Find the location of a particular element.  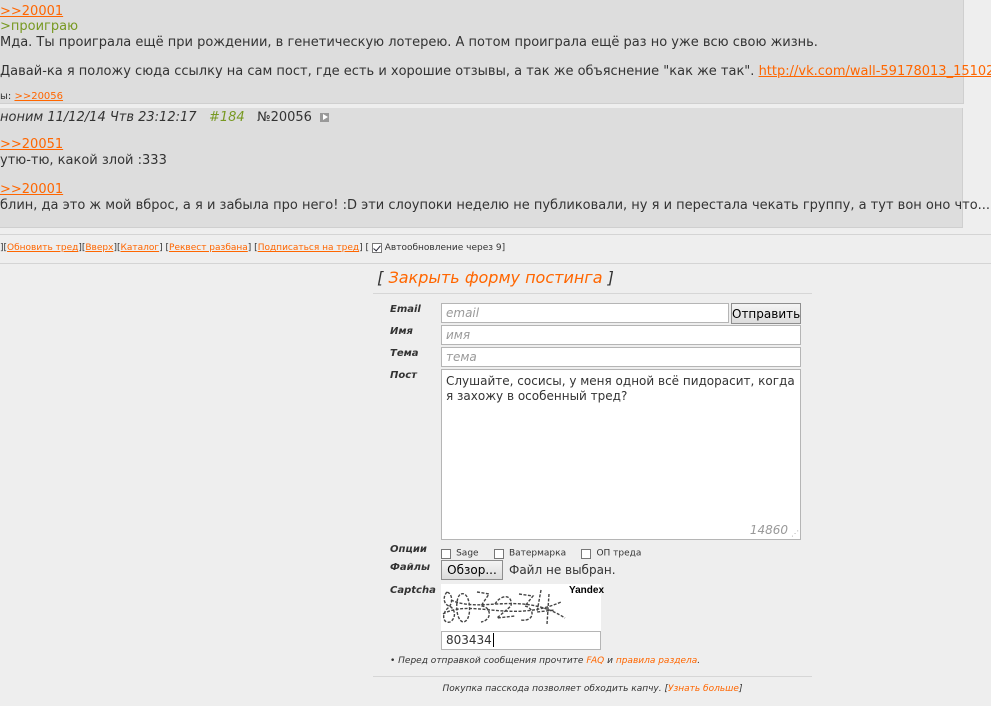

subscribe-thread-link: Подписаться на тред is located at coordinates (308, 248).